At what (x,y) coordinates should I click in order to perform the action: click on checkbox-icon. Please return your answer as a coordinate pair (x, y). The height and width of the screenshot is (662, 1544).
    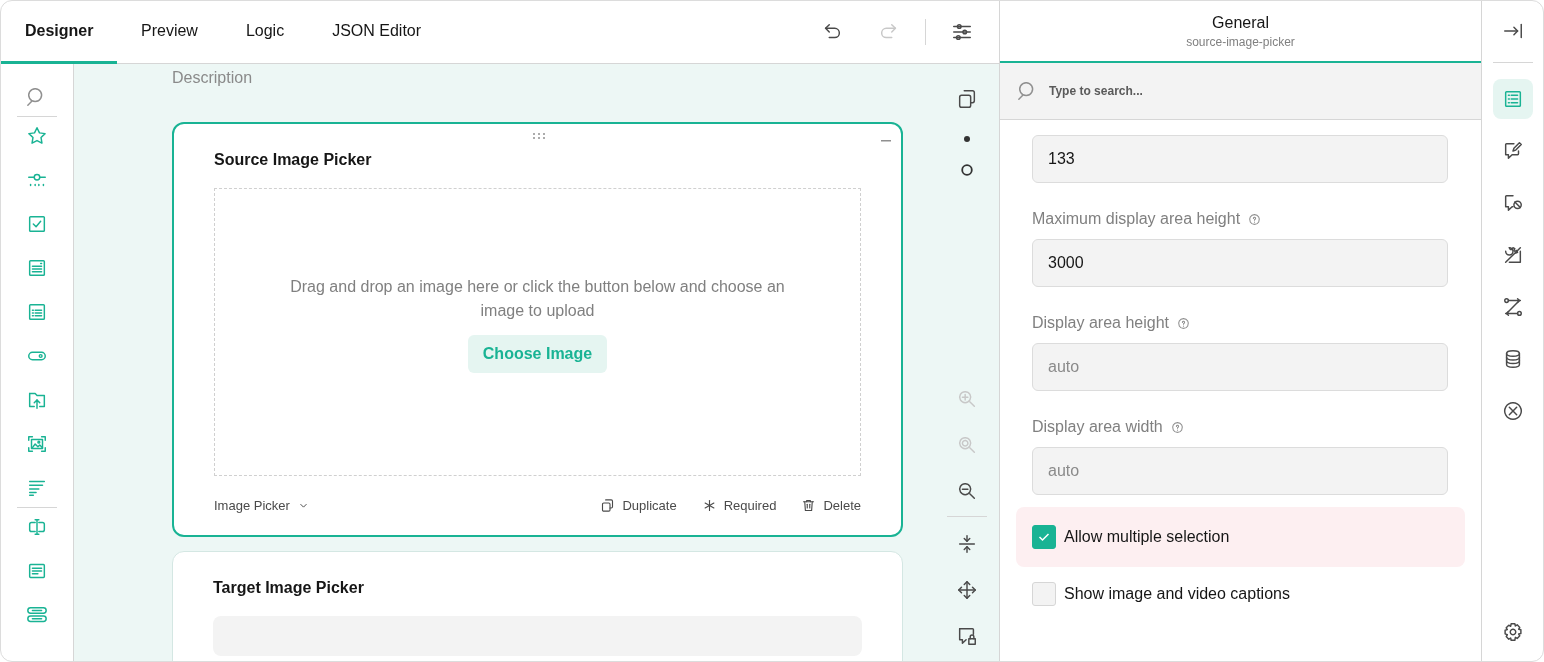
    Looking at the image, I should click on (37, 224).